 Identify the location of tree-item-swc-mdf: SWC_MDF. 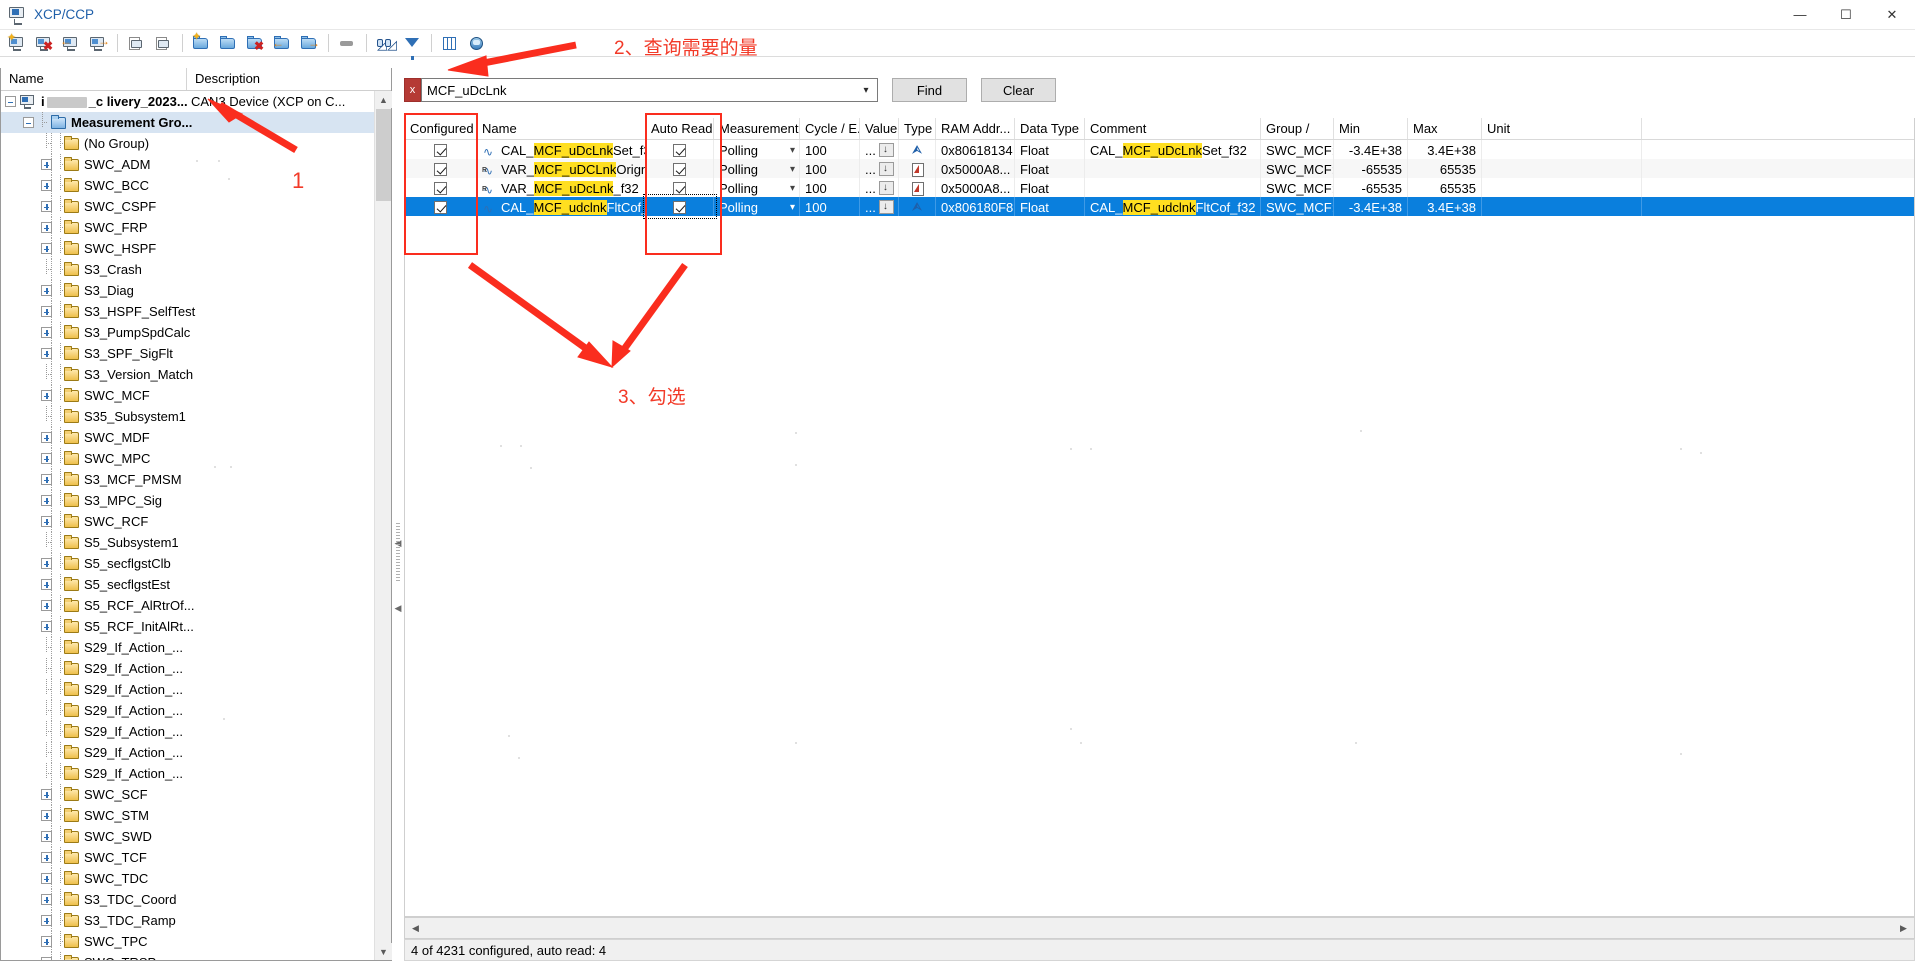
(187, 437).